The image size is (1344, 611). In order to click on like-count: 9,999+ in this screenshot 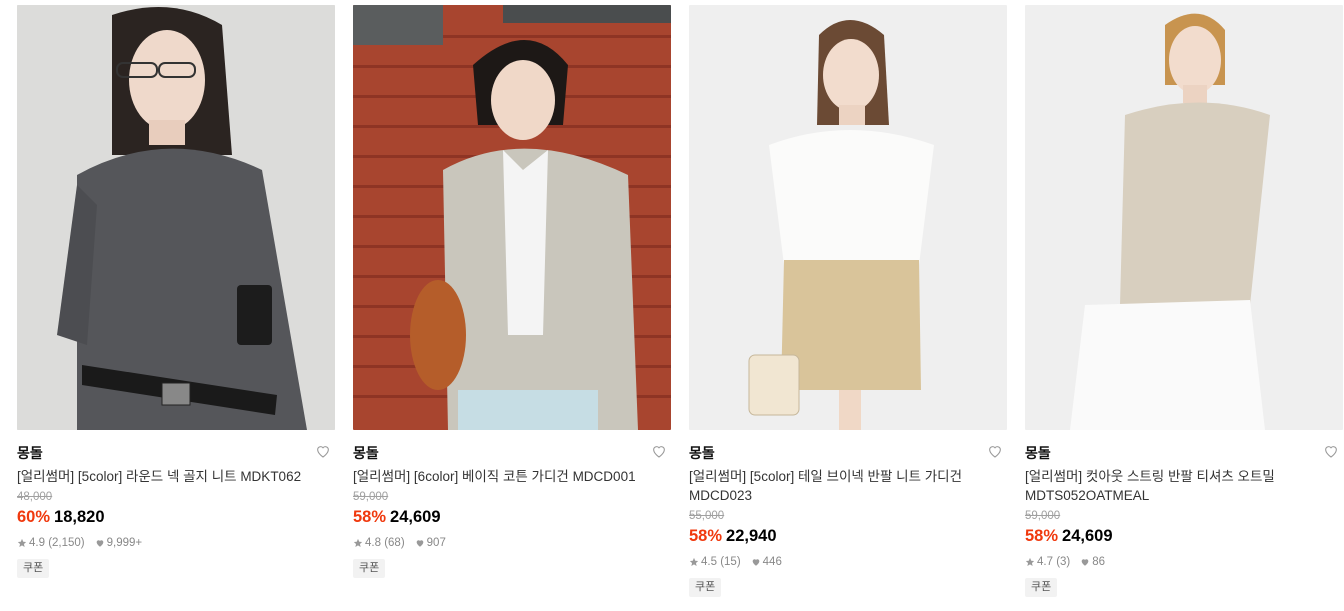, I will do `click(124, 543)`.